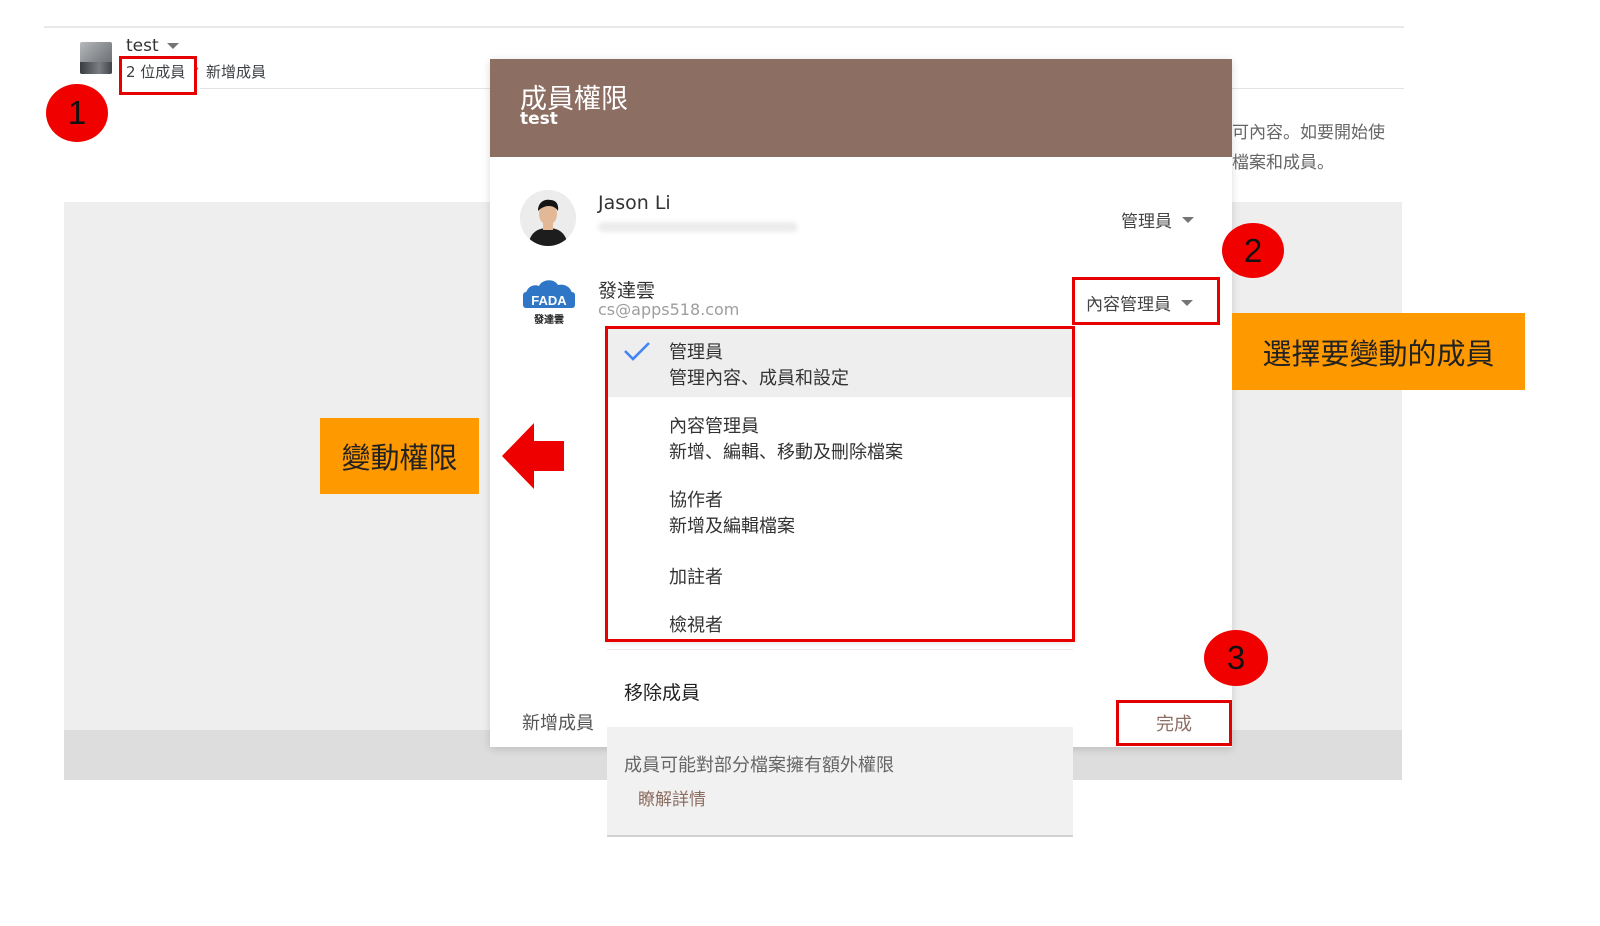  Describe the element at coordinates (539, 119) in the screenshot. I see `dialog-subtitle: test` at that location.